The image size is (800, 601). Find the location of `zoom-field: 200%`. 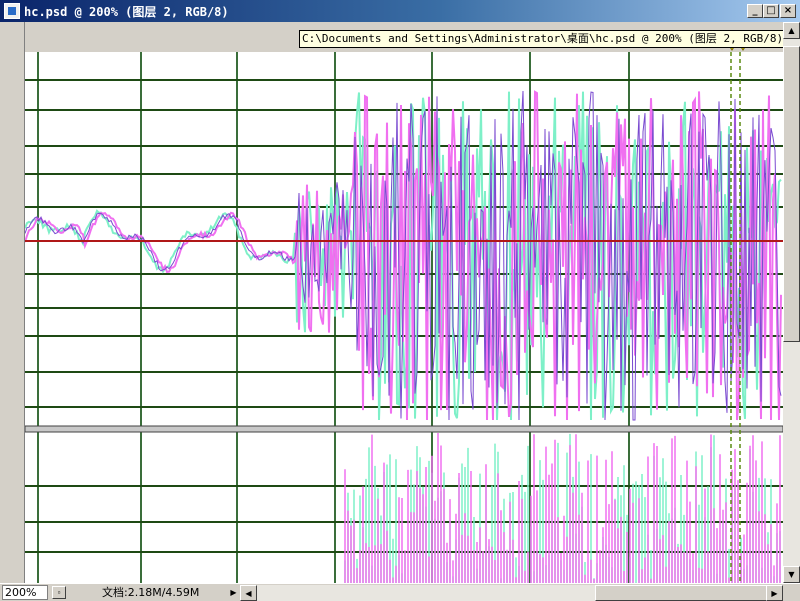

zoom-field: 200% is located at coordinates (25, 592).